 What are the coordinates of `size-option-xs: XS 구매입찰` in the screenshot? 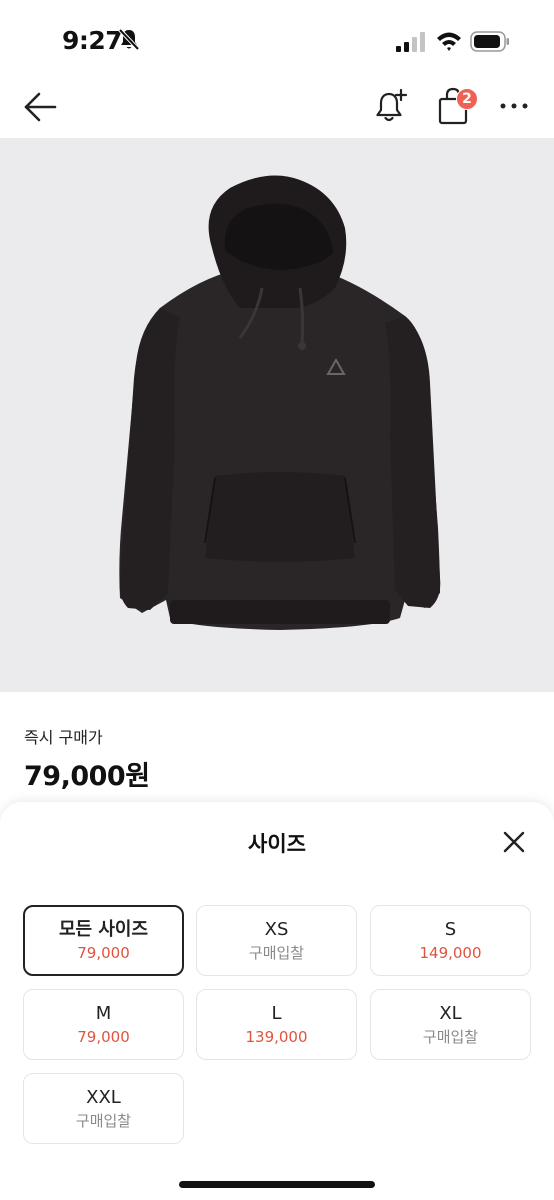 It's located at (276, 940).